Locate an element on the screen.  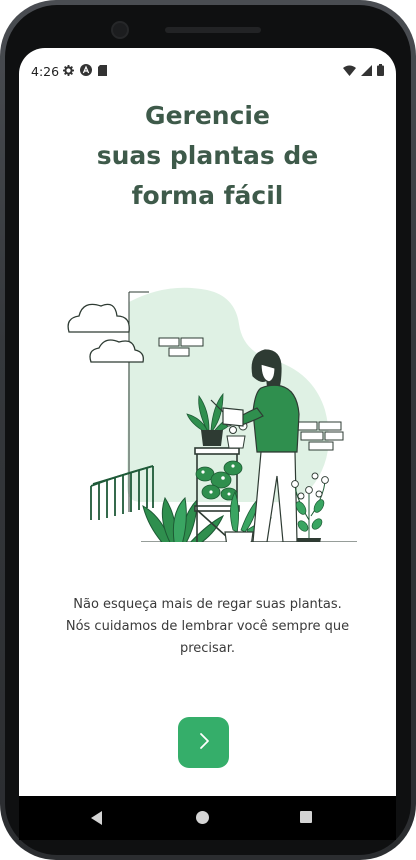
earpiece-speaker is located at coordinates (213, 30).